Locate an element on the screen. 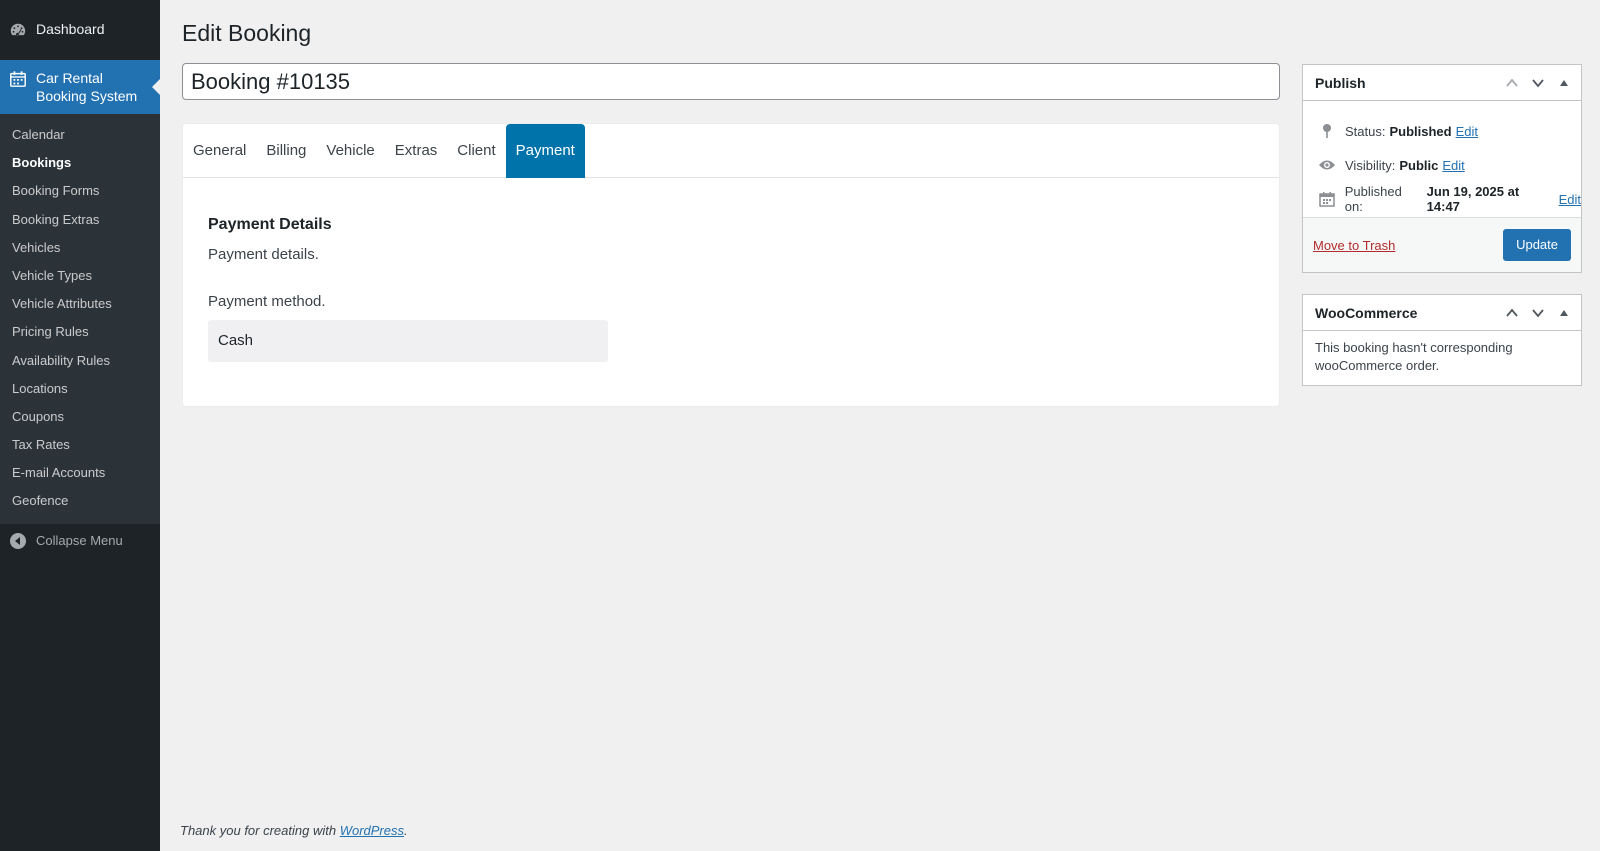  submenu-item-geofence: Geofence is located at coordinates (80, 501).